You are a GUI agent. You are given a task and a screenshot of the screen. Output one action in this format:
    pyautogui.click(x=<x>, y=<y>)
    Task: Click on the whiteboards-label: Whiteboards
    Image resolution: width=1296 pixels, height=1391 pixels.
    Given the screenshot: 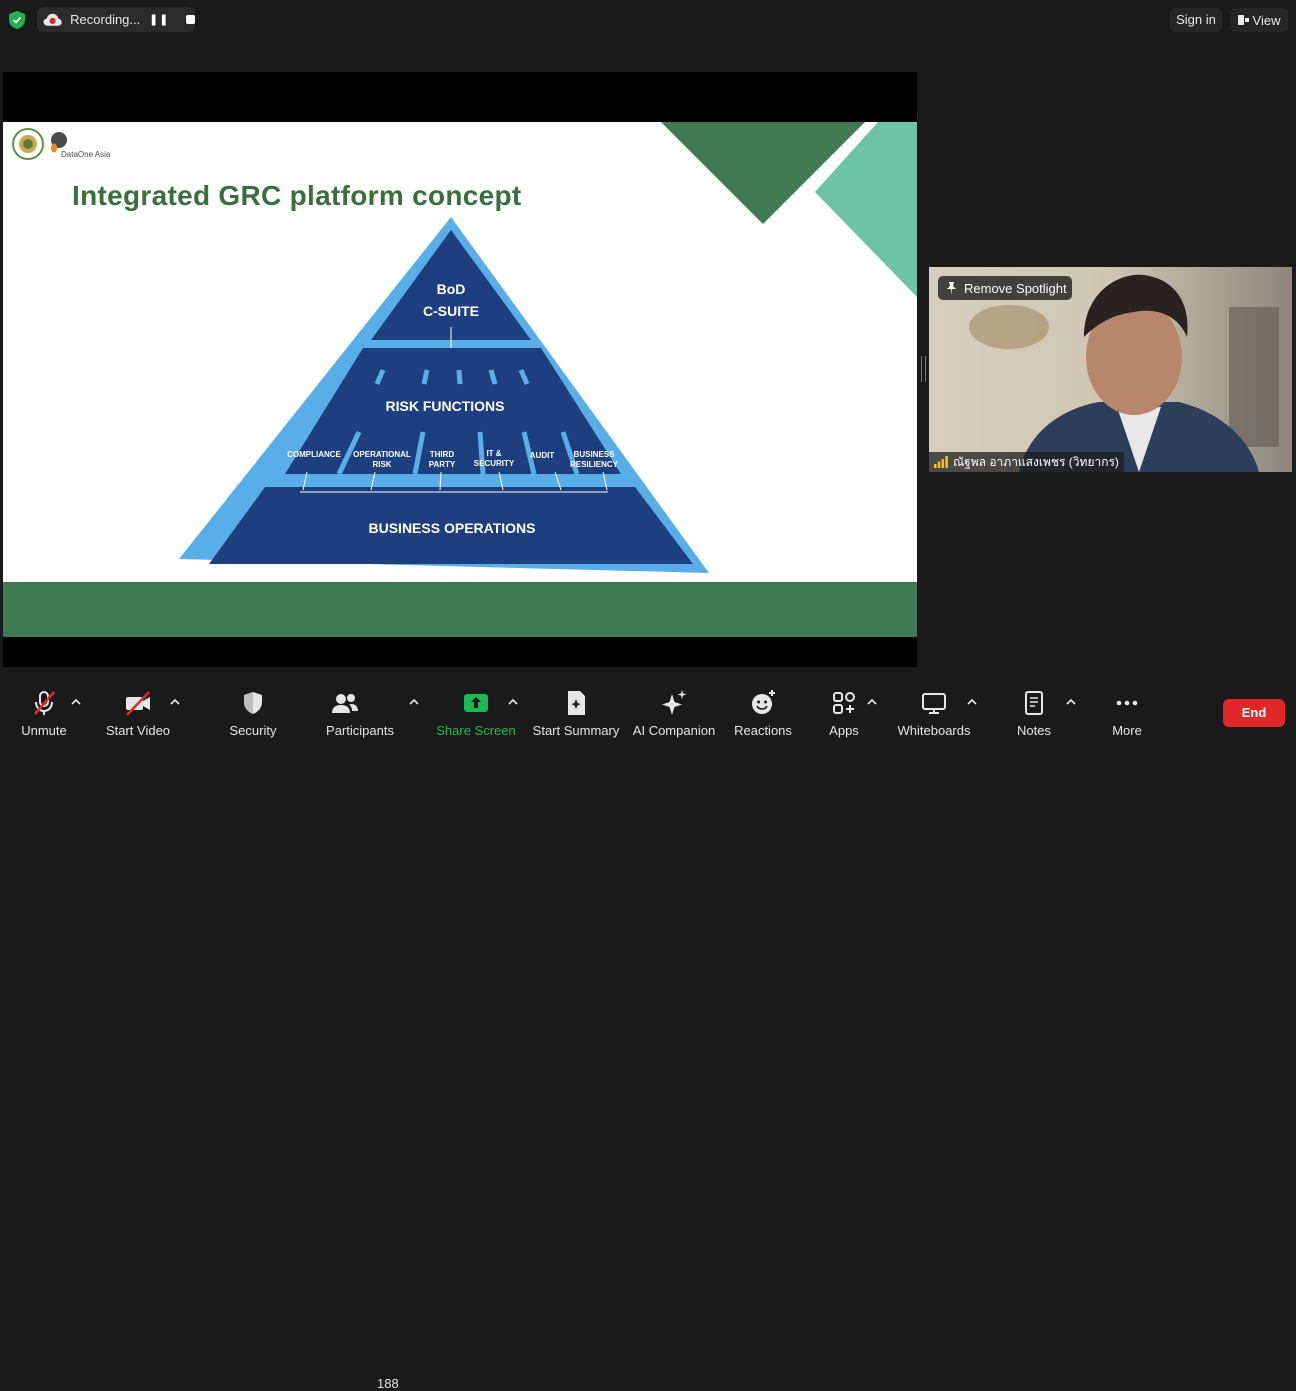 What is the action you would take?
    pyautogui.click(x=934, y=730)
    